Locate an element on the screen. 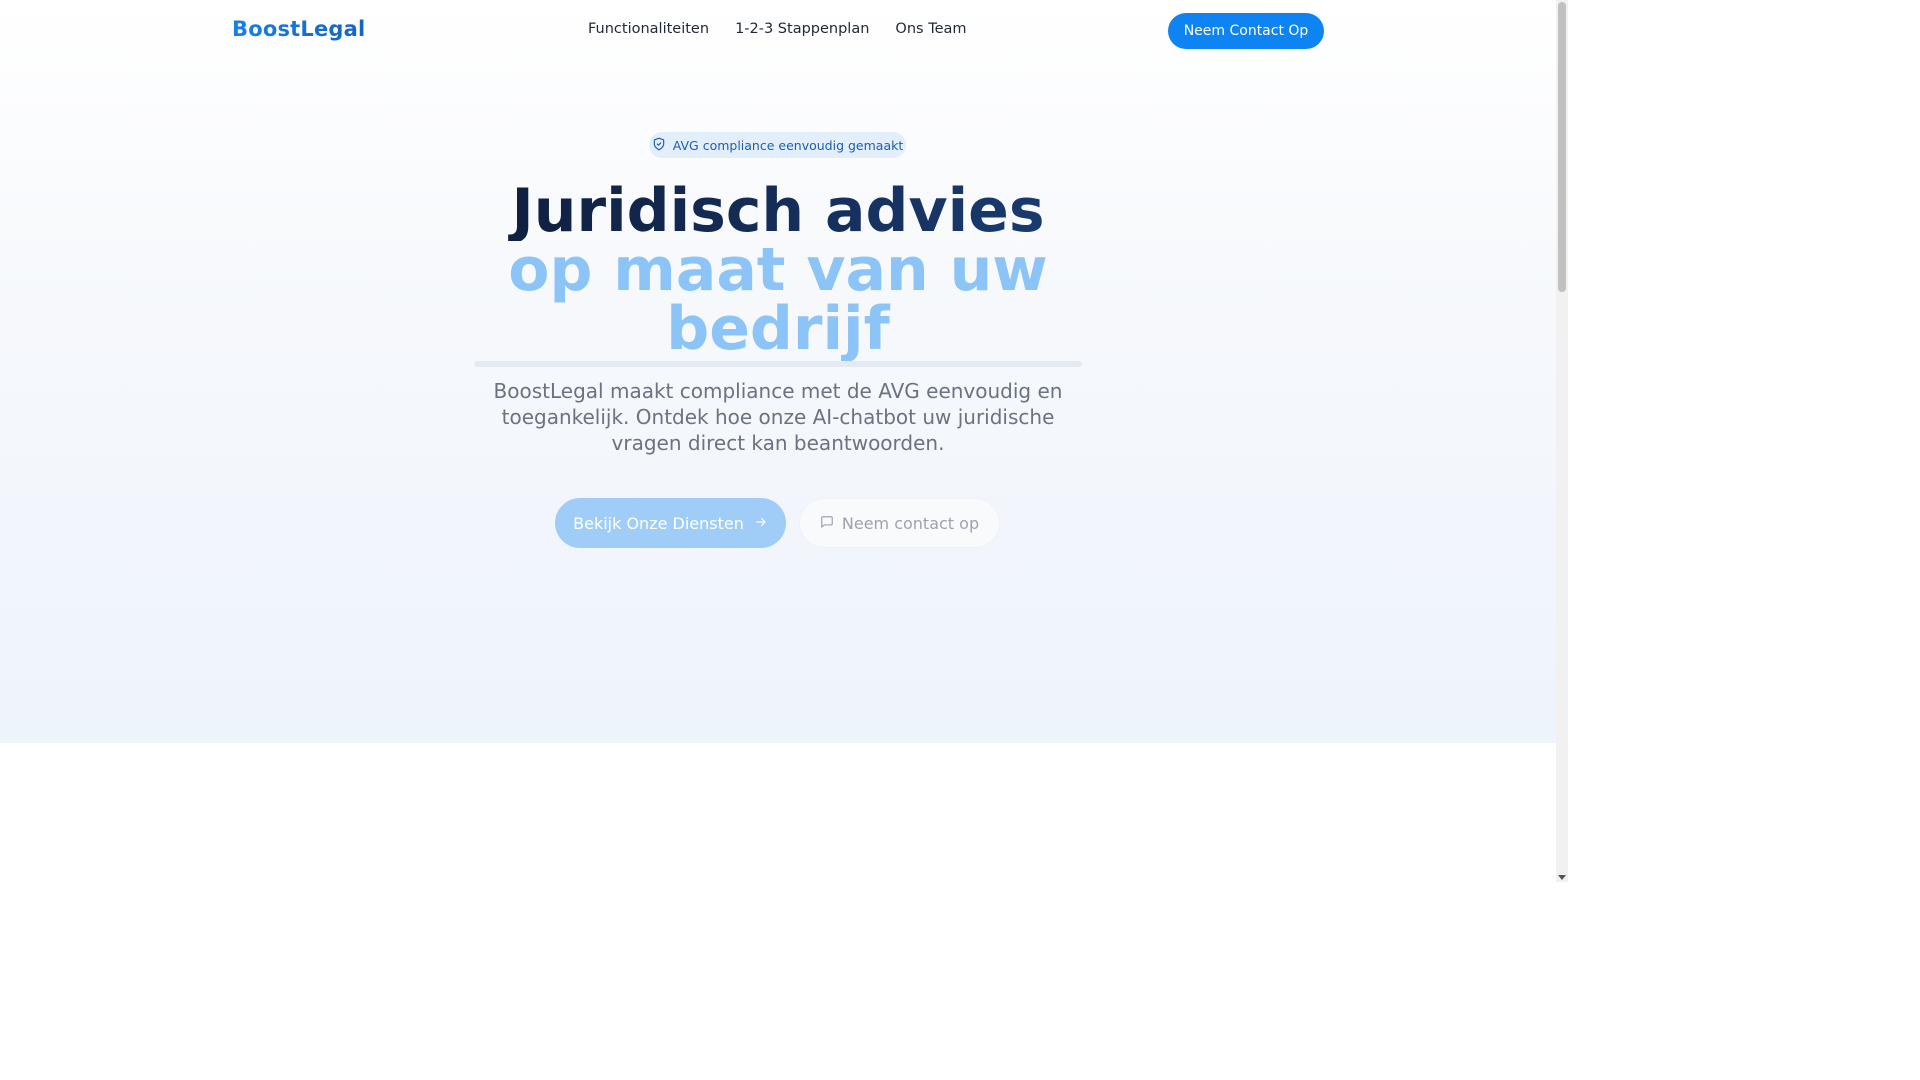 The image size is (1920, 1080). contact-us-label: Neem contact op is located at coordinates (910, 523).